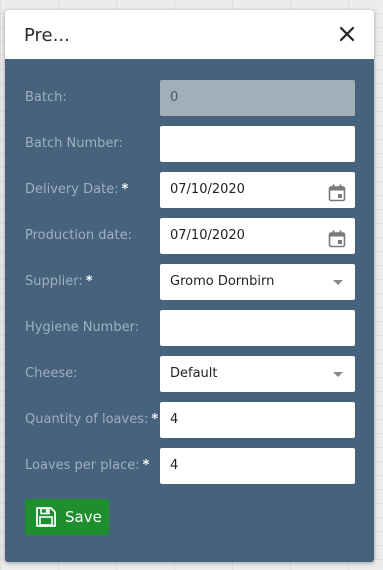 Image resolution: width=383 pixels, height=570 pixels. I want to click on row-hygiene-number: Hygiene Number:, so click(189, 328).